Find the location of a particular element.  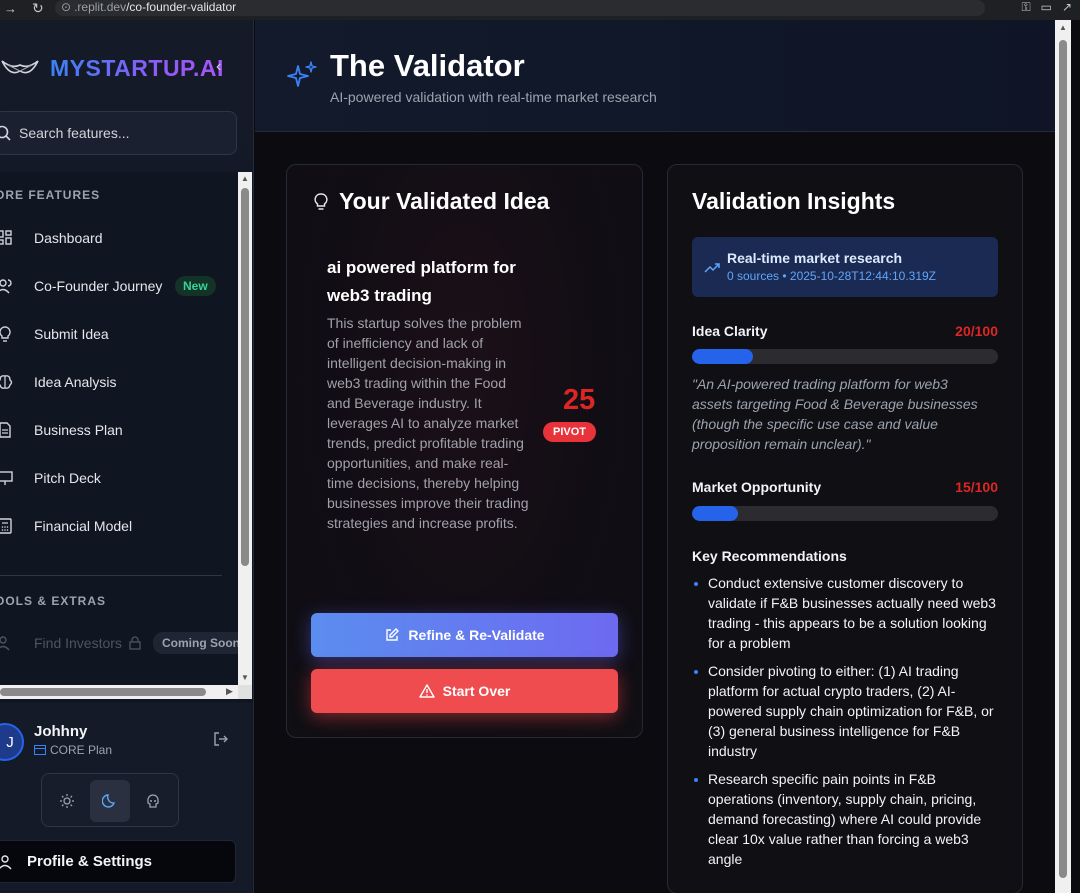

open-external-icon: ↗ is located at coordinates (1067, 7).